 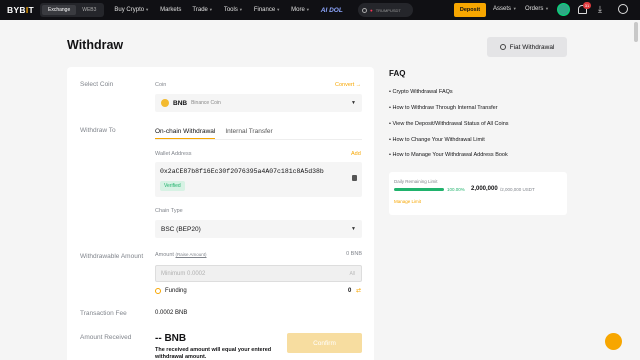 I want to click on funding-radio, so click(x=158, y=291).